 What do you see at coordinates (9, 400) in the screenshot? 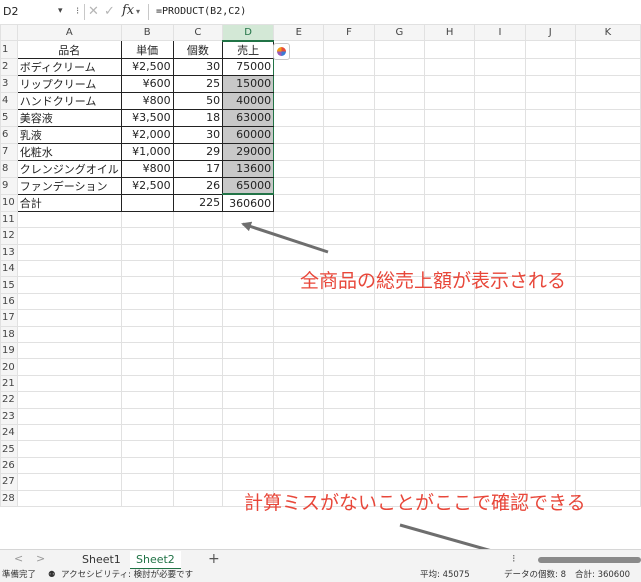
I see `row-header: 22` at bounding box center [9, 400].